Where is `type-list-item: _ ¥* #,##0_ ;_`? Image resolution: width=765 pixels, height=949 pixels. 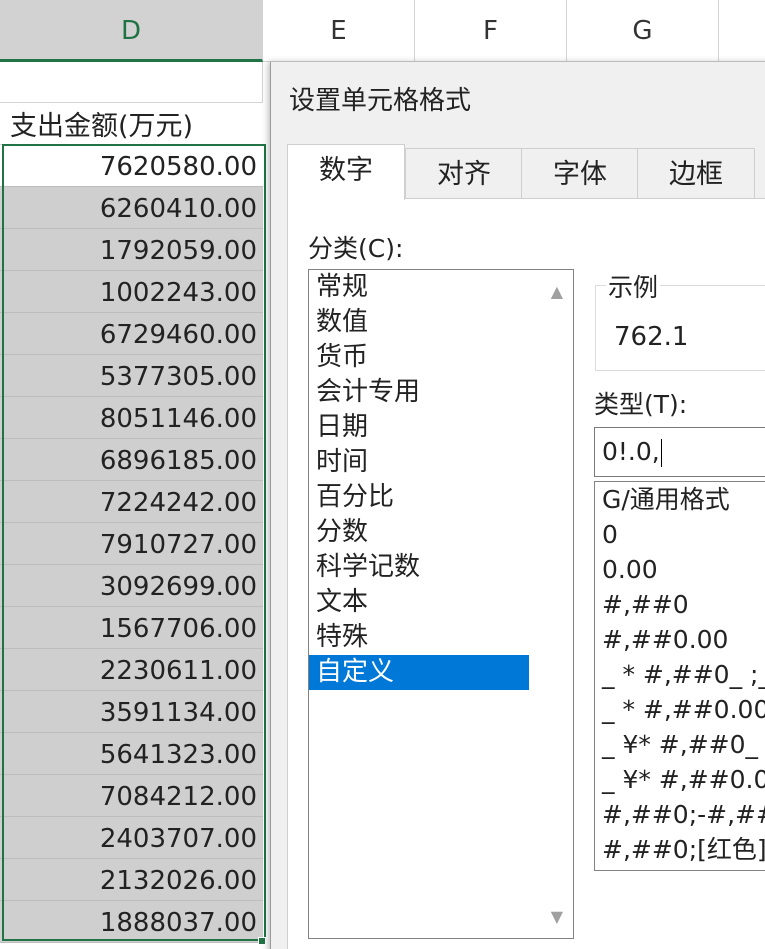
type-list-item: _ ¥* #,##0_ ;_ is located at coordinates (680, 744).